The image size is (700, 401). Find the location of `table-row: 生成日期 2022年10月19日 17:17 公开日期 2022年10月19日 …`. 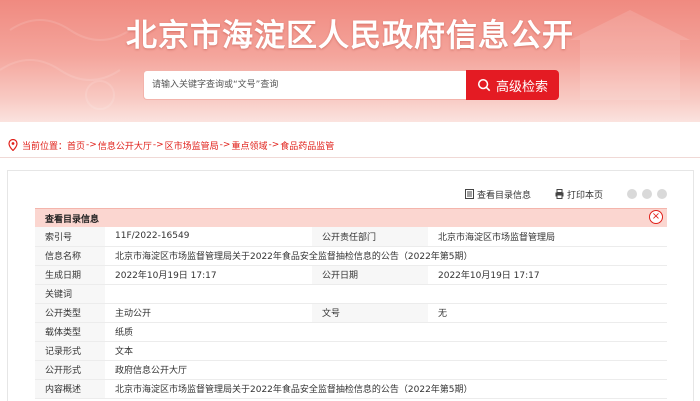

table-row: 生成日期 2022年10月19日 17:17 公开日期 2022年10月19日 … is located at coordinates (351, 275).